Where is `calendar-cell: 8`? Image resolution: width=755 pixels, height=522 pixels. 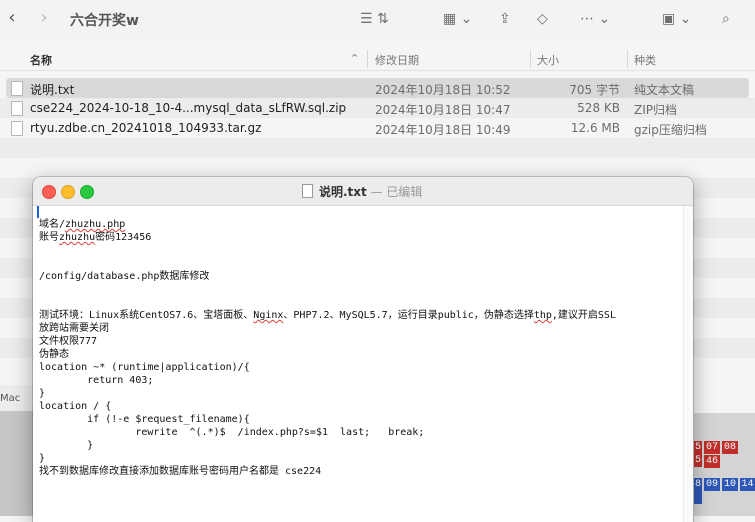 calendar-cell: 8 is located at coordinates (698, 491).